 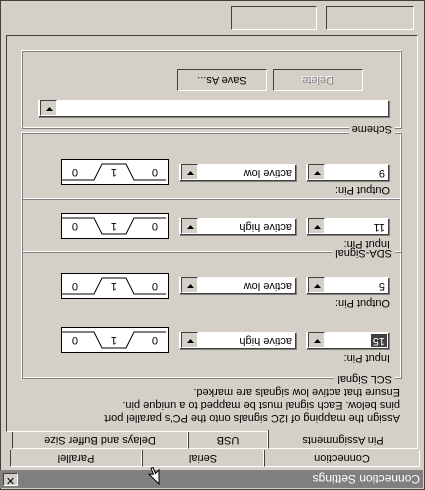 What do you see at coordinates (153, 475) in the screenshot?
I see `mouse-cursor-icon` at bounding box center [153, 475].